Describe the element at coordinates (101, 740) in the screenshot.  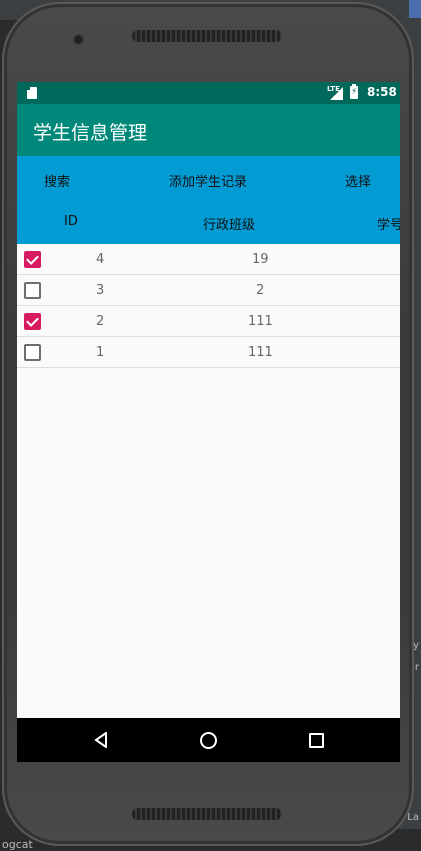
I see `back-icon` at that location.